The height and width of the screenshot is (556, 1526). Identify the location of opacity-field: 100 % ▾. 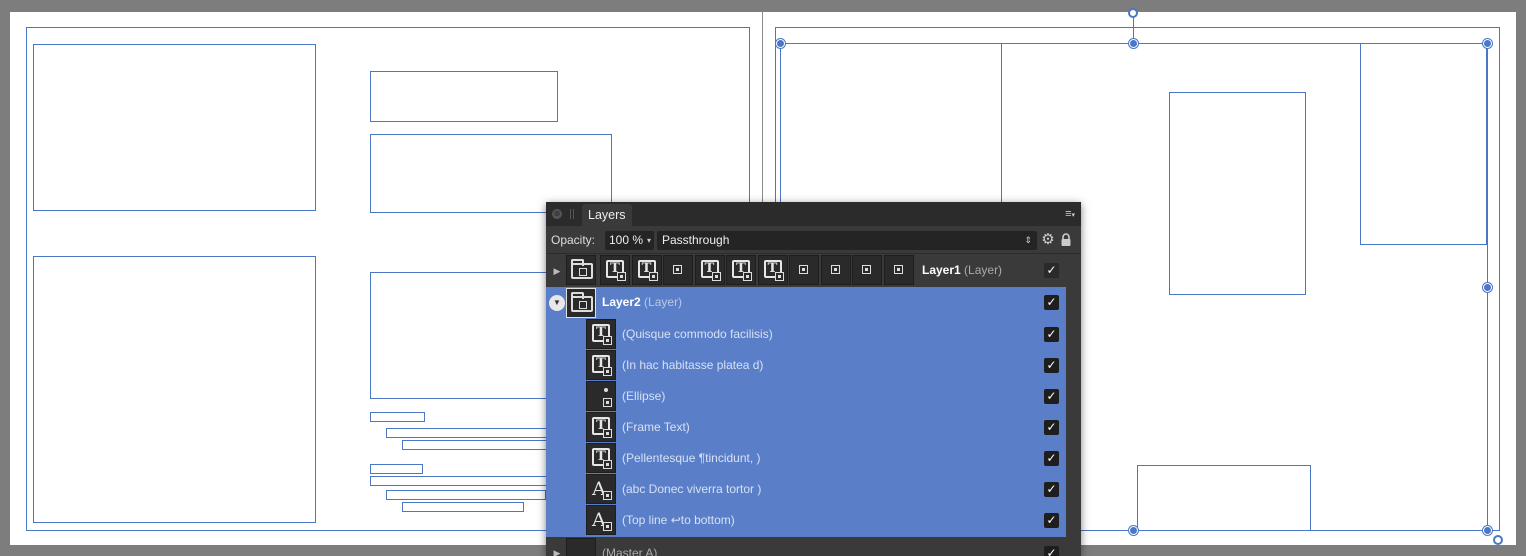
(629, 240).